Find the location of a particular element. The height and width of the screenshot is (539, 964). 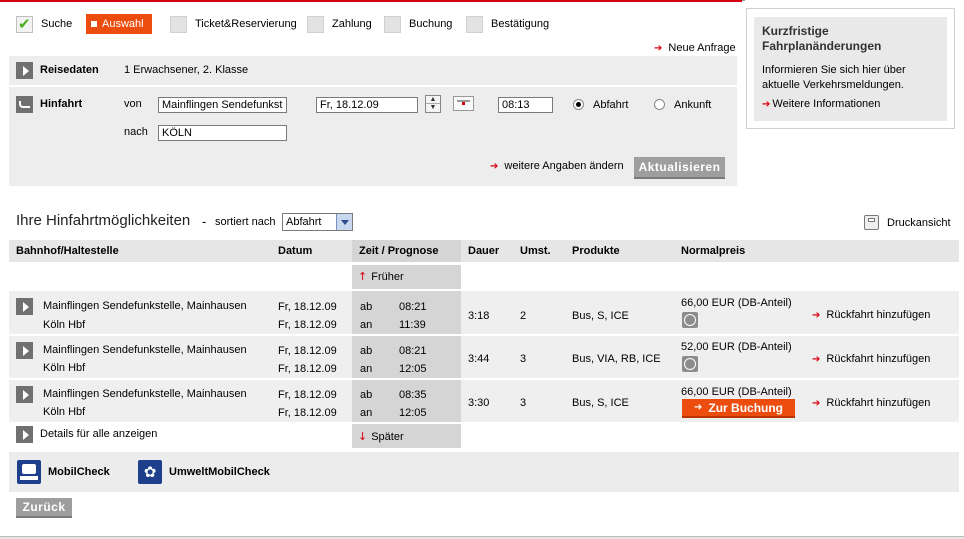

weitere-informationen-label: Weitere Informationen is located at coordinates (826, 104).